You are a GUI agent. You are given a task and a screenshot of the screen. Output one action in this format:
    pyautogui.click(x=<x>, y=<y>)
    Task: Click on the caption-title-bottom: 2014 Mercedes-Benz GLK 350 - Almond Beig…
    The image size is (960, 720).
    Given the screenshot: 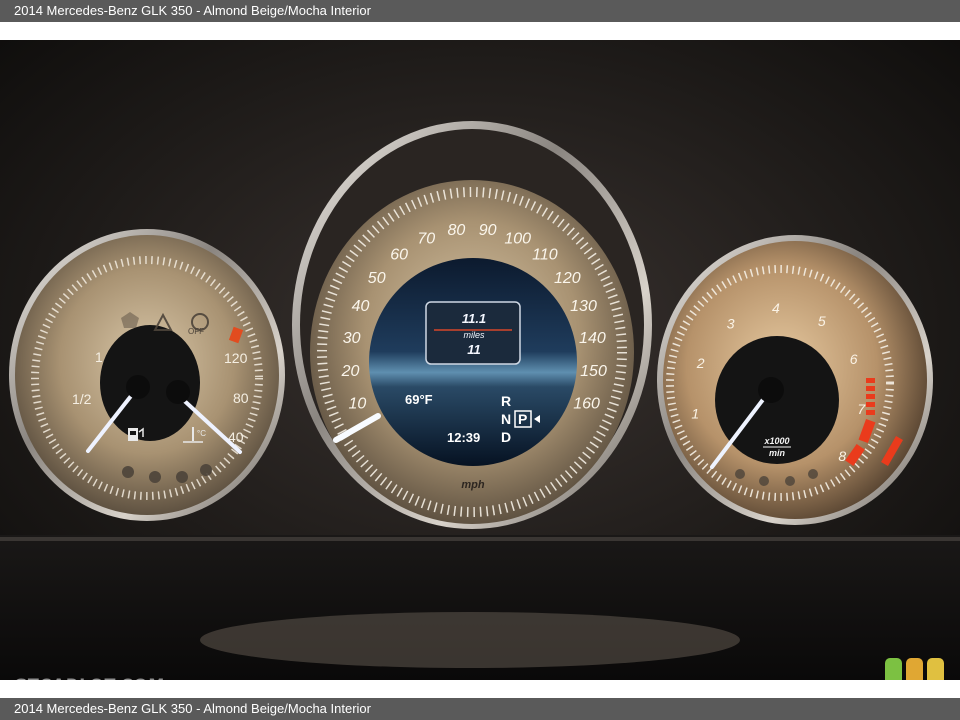 What is the action you would take?
    pyautogui.click(x=192, y=708)
    